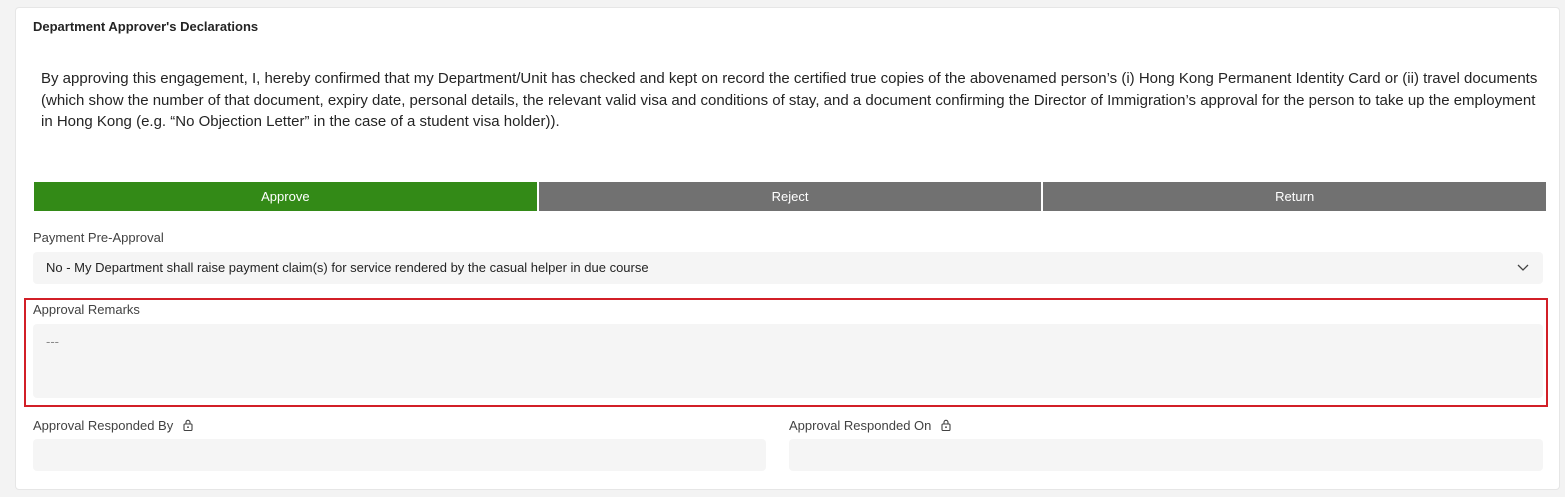 The width and height of the screenshot is (1565, 497). Describe the element at coordinates (103, 425) in the screenshot. I see `responded-by-label: Approval Responded By` at that location.